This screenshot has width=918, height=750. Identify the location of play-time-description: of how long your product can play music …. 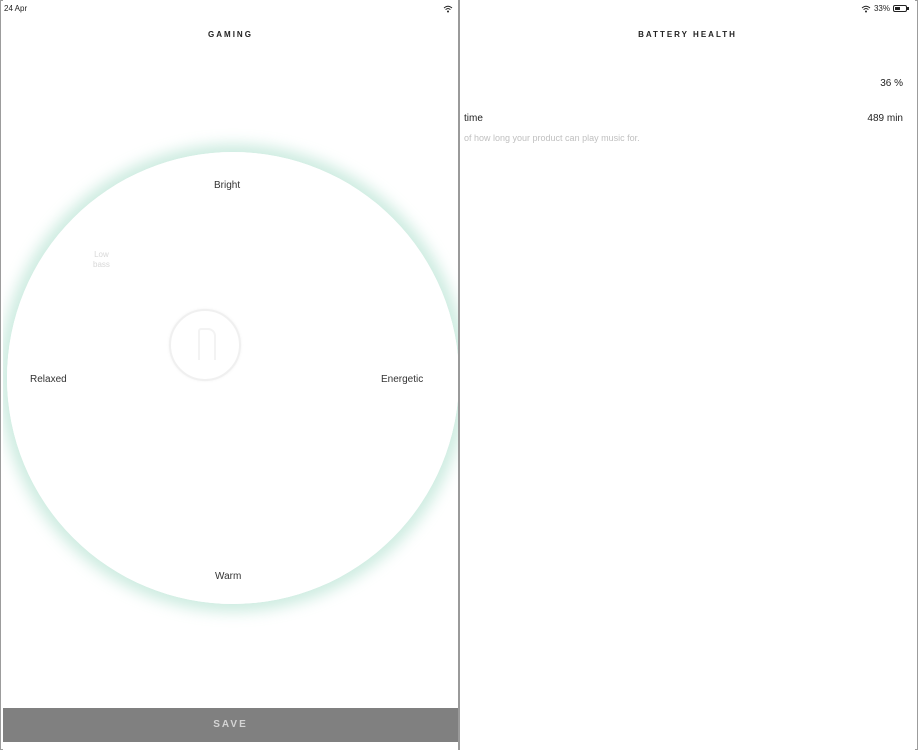
(552, 138).